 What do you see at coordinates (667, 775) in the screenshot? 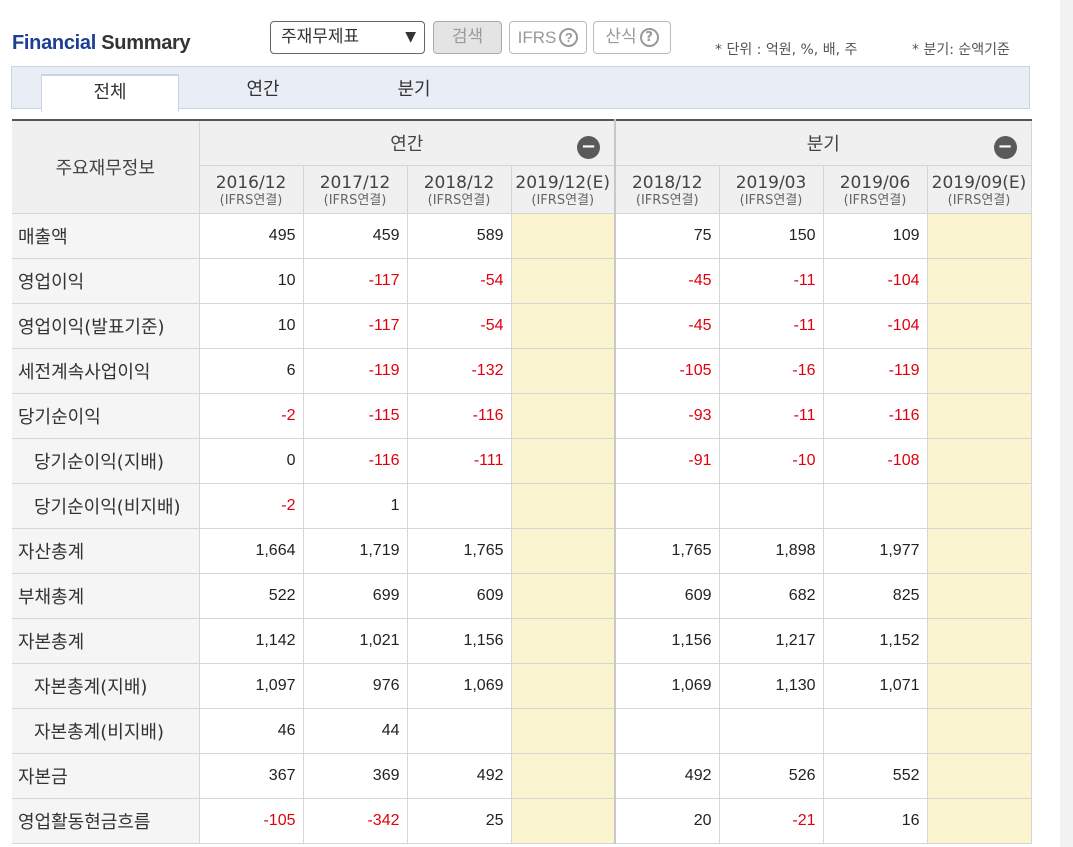
I see `value-cell: 492` at bounding box center [667, 775].